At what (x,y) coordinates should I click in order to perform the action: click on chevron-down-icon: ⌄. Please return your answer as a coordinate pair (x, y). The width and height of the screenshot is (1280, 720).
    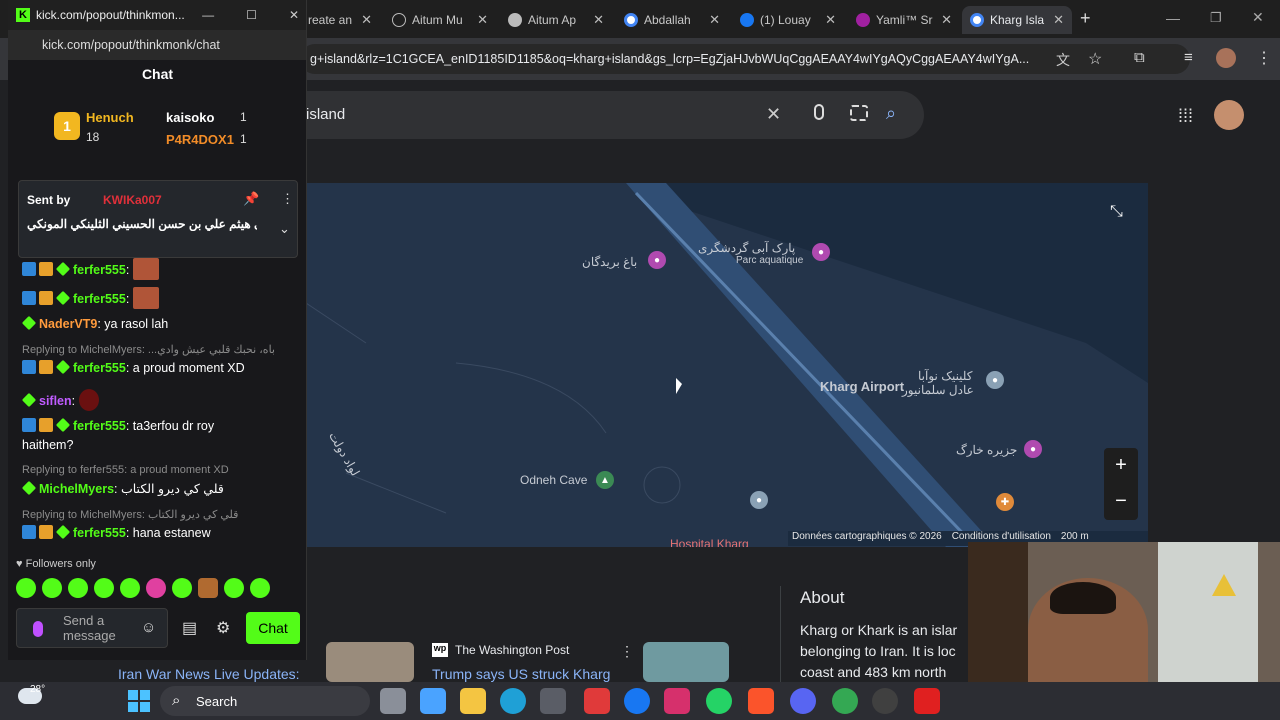
    Looking at the image, I should click on (284, 229).